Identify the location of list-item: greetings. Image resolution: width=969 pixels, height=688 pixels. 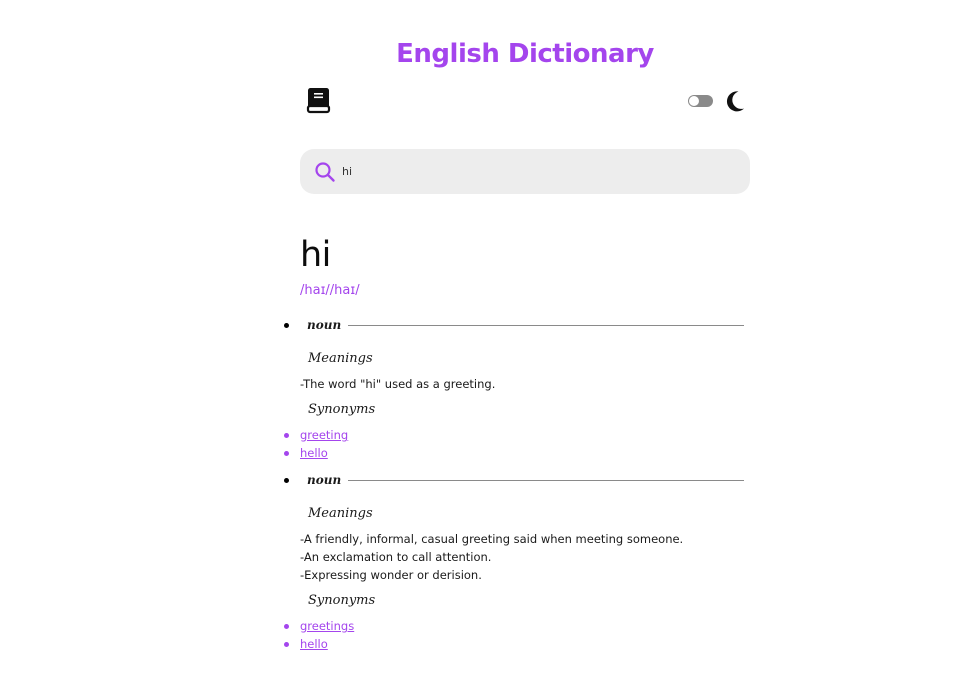
(319, 626).